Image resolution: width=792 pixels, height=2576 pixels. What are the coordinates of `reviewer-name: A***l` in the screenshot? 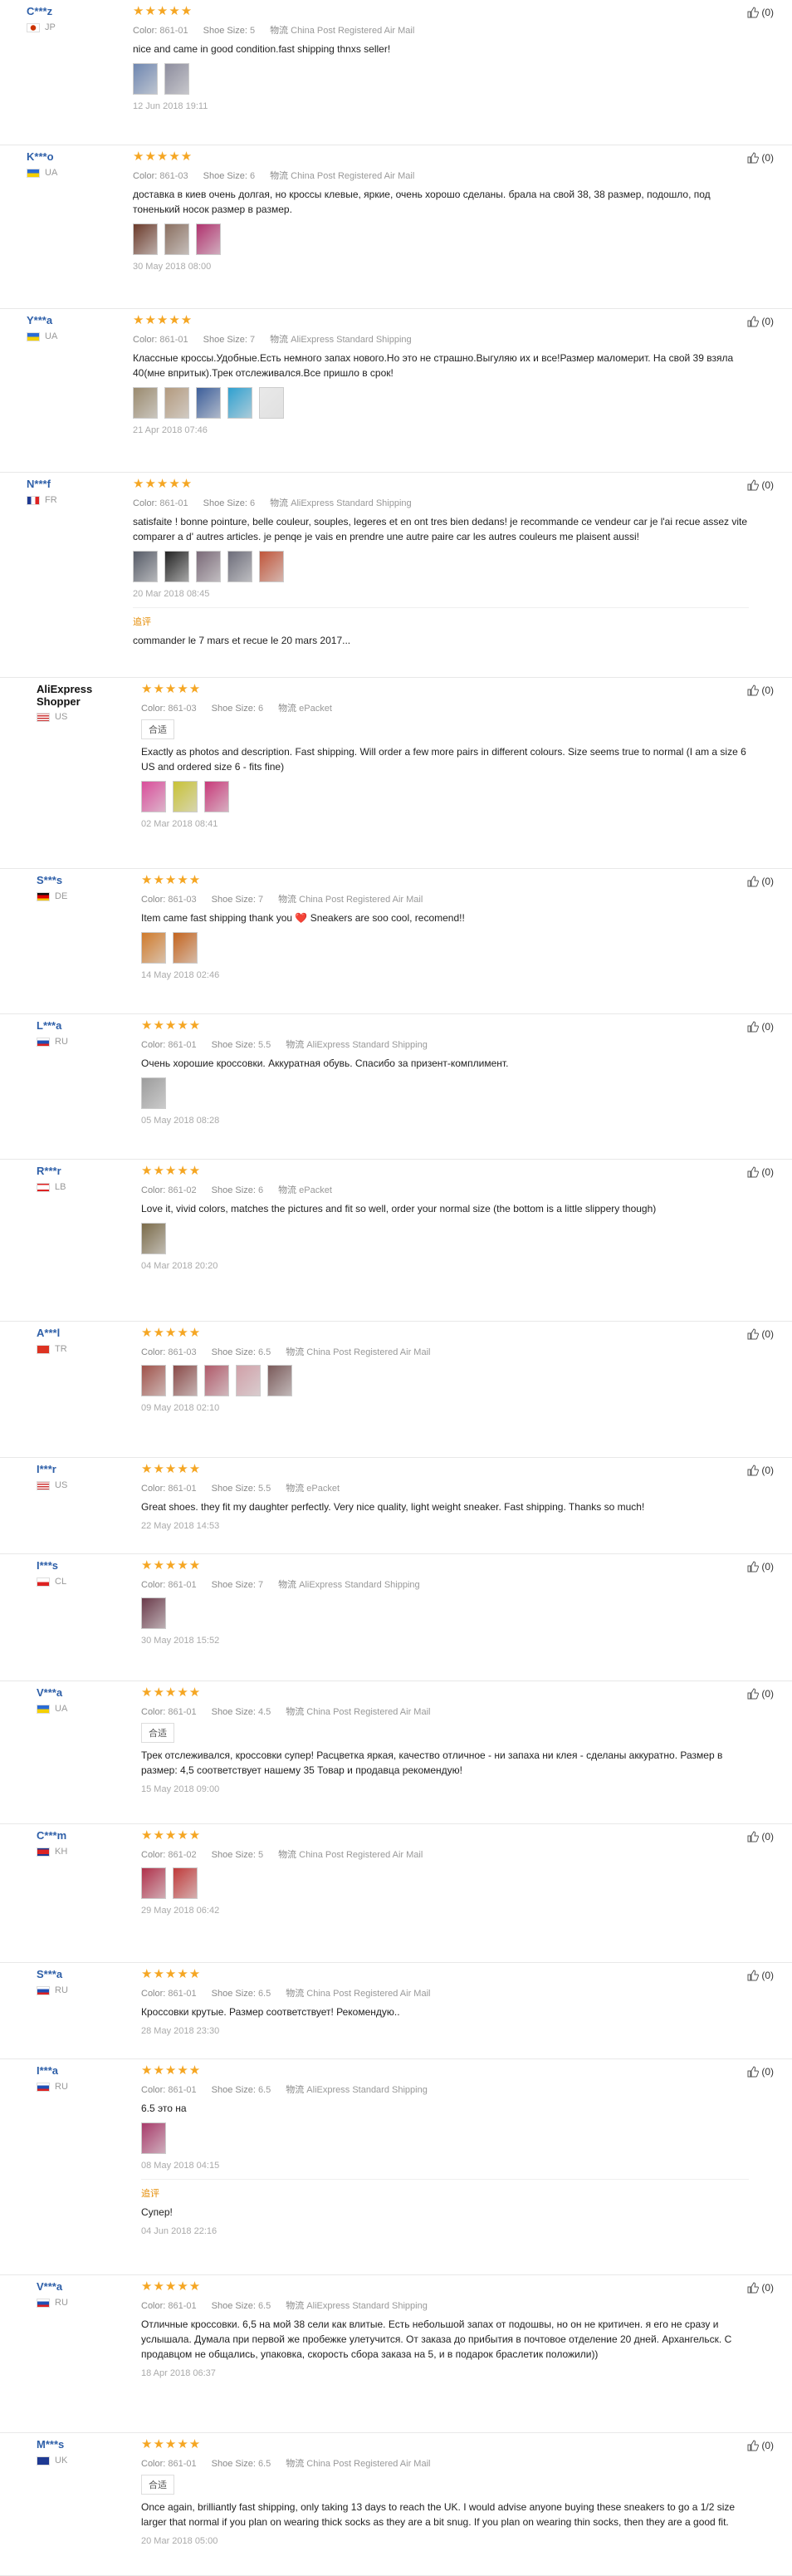 It's located at (87, 1333).